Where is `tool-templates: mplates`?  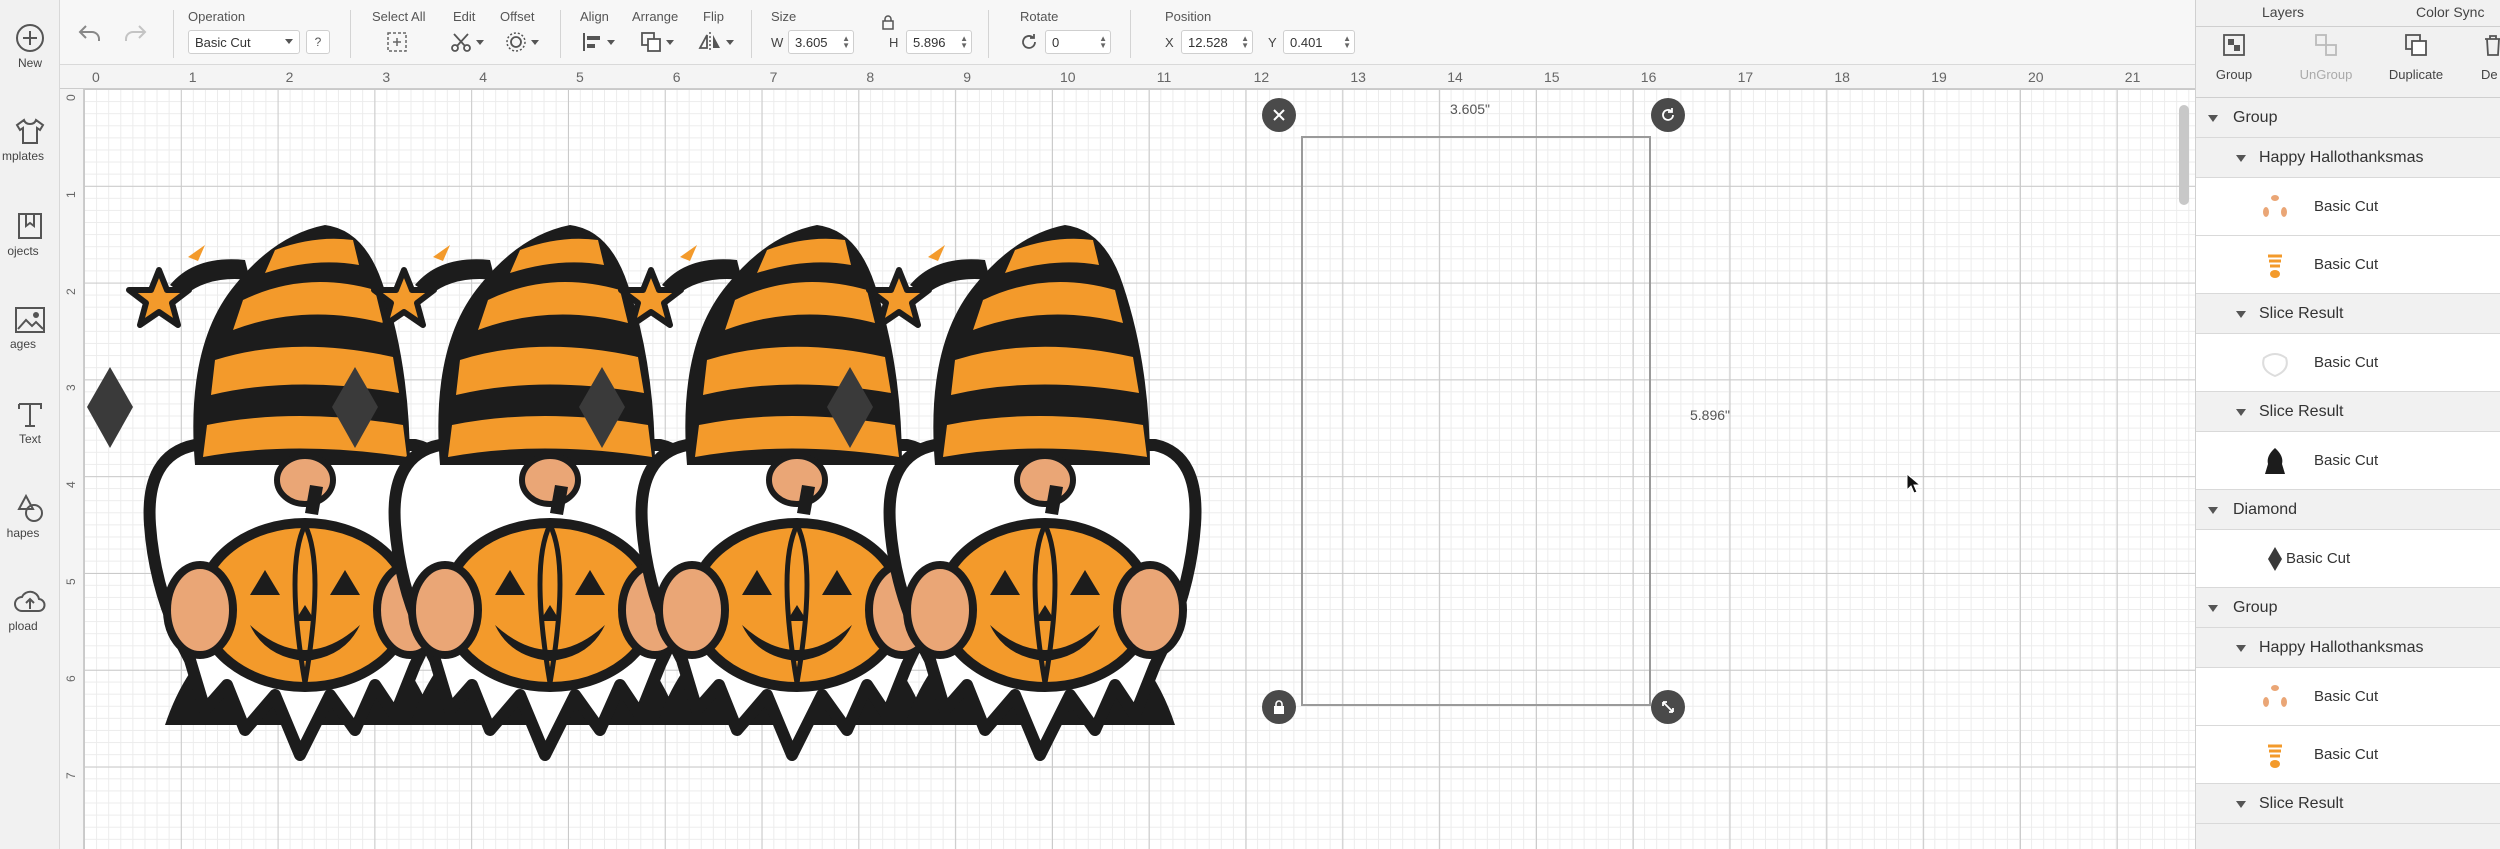 tool-templates: mplates is located at coordinates (29, 139).